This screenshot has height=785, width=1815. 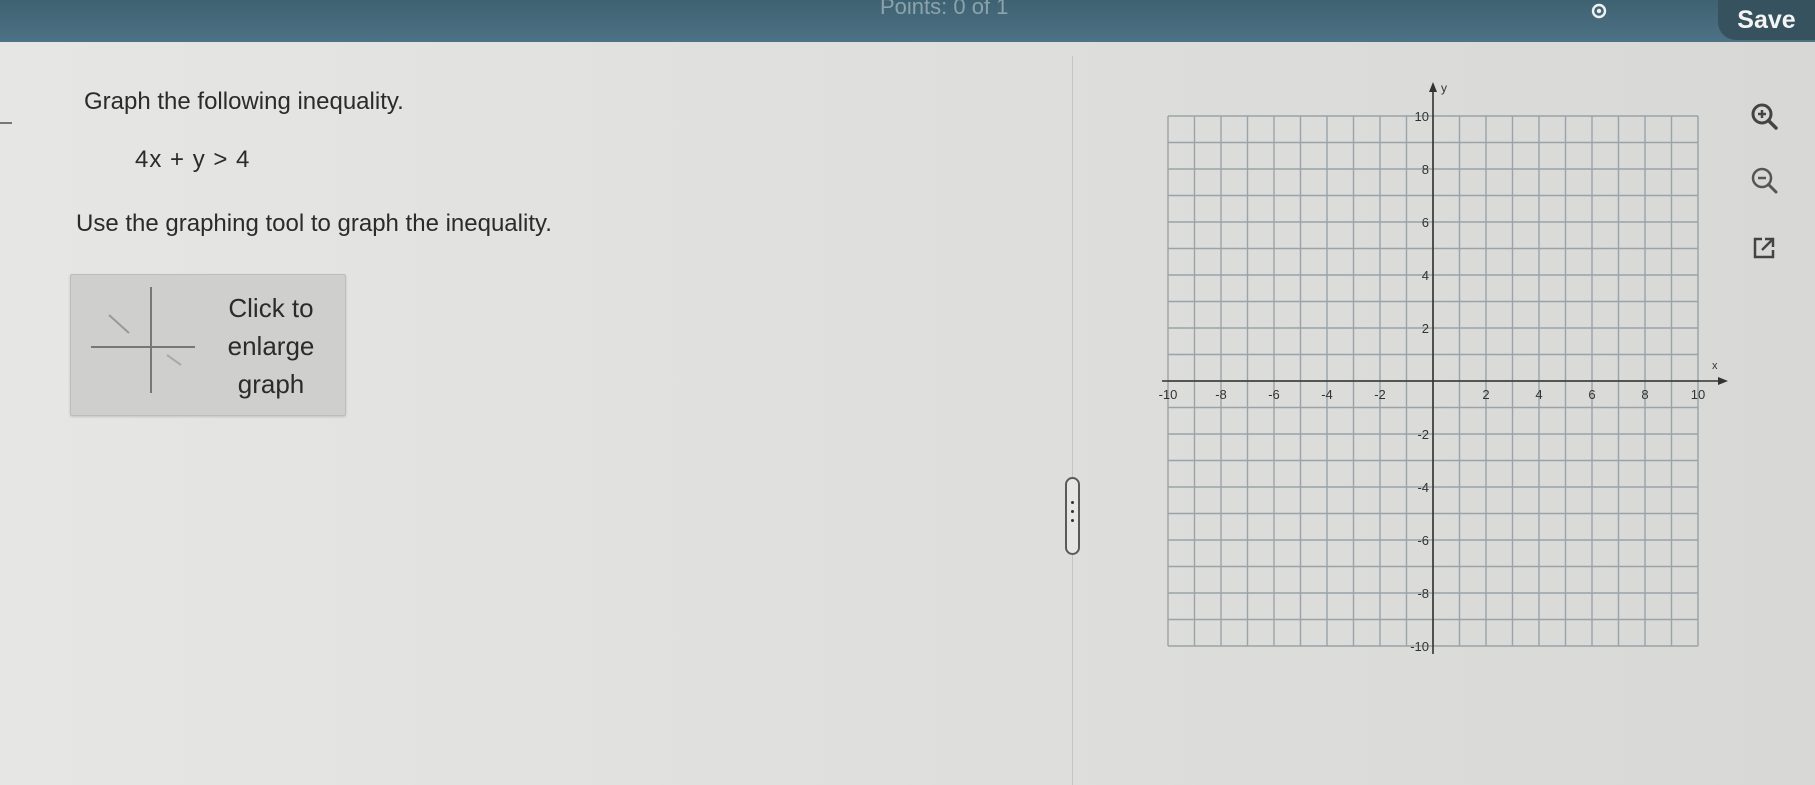 What do you see at coordinates (1698, 394) in the screenshot?
I see `x-tick-label: 10` at bounding box center [1698, 394].